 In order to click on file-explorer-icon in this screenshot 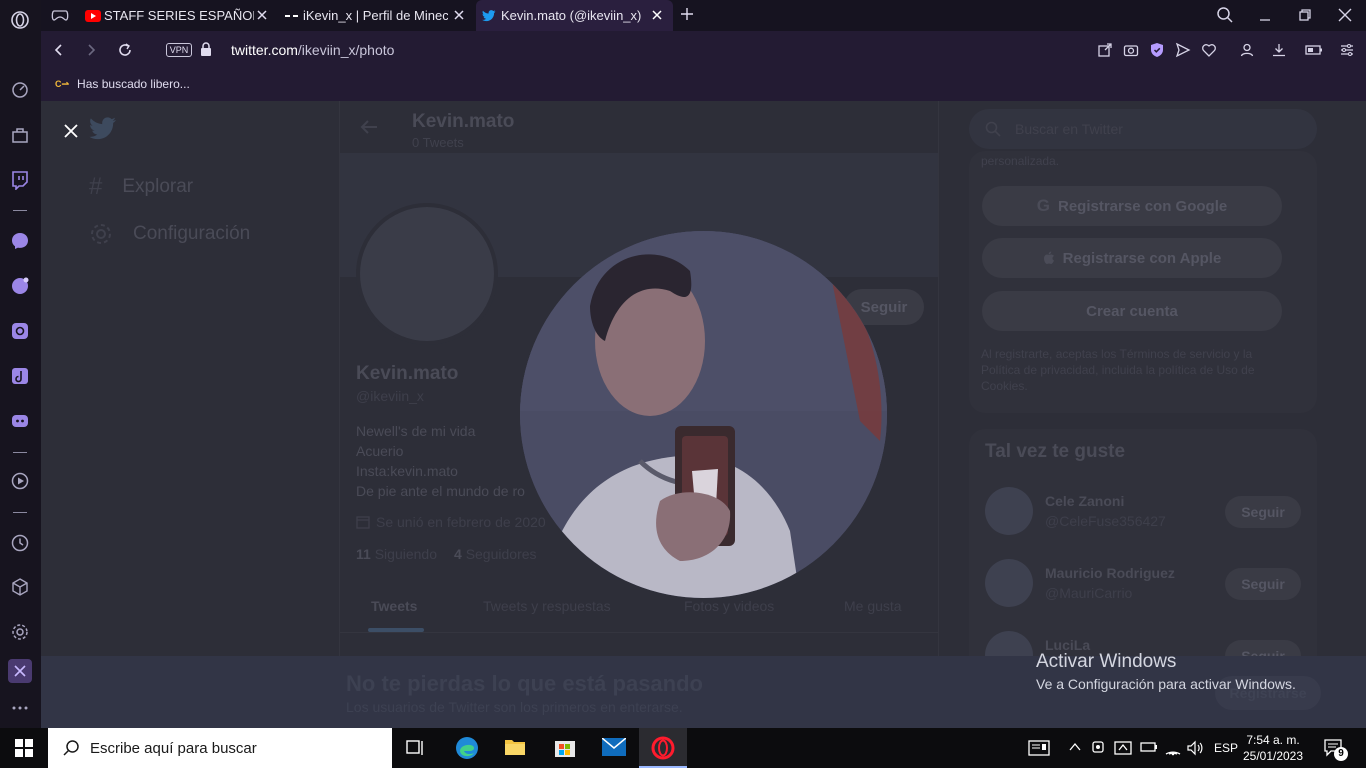, I will do `click(515, 747)`.